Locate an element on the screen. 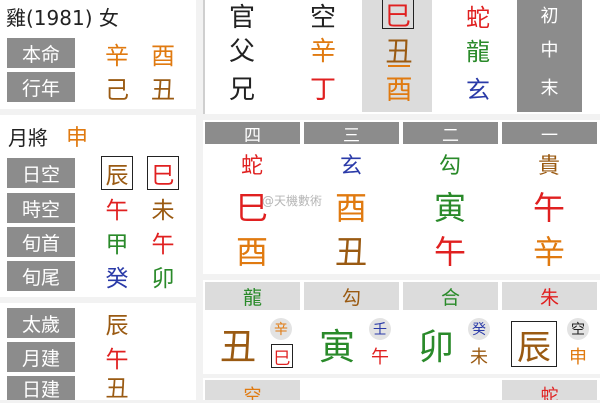 The height and width of the screenshot is (403, 600). watermark: @天機數術 is located at coordinates (292, 201).